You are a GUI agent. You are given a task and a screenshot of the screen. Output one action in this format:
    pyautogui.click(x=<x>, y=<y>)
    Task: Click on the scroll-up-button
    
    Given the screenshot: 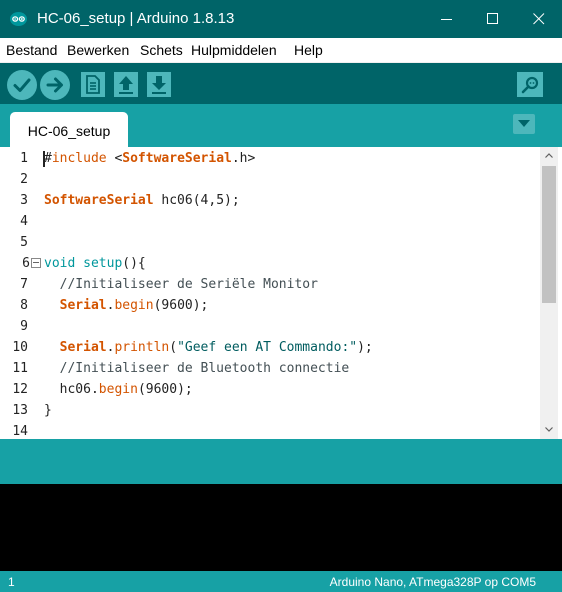 What is the action you would take?
    pyautogui.click(x=549, y=156)
    